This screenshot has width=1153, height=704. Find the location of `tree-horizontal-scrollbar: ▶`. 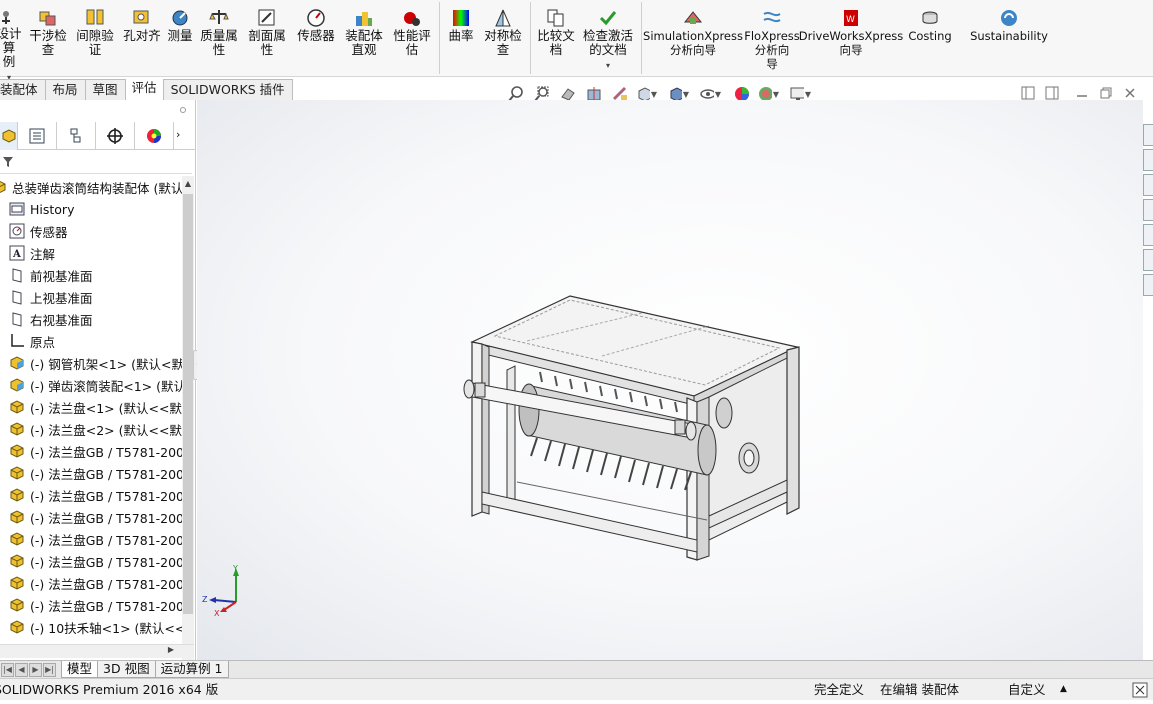

tree-horizontal-scrollbar: ▶ is located at coordinates (97, 651).